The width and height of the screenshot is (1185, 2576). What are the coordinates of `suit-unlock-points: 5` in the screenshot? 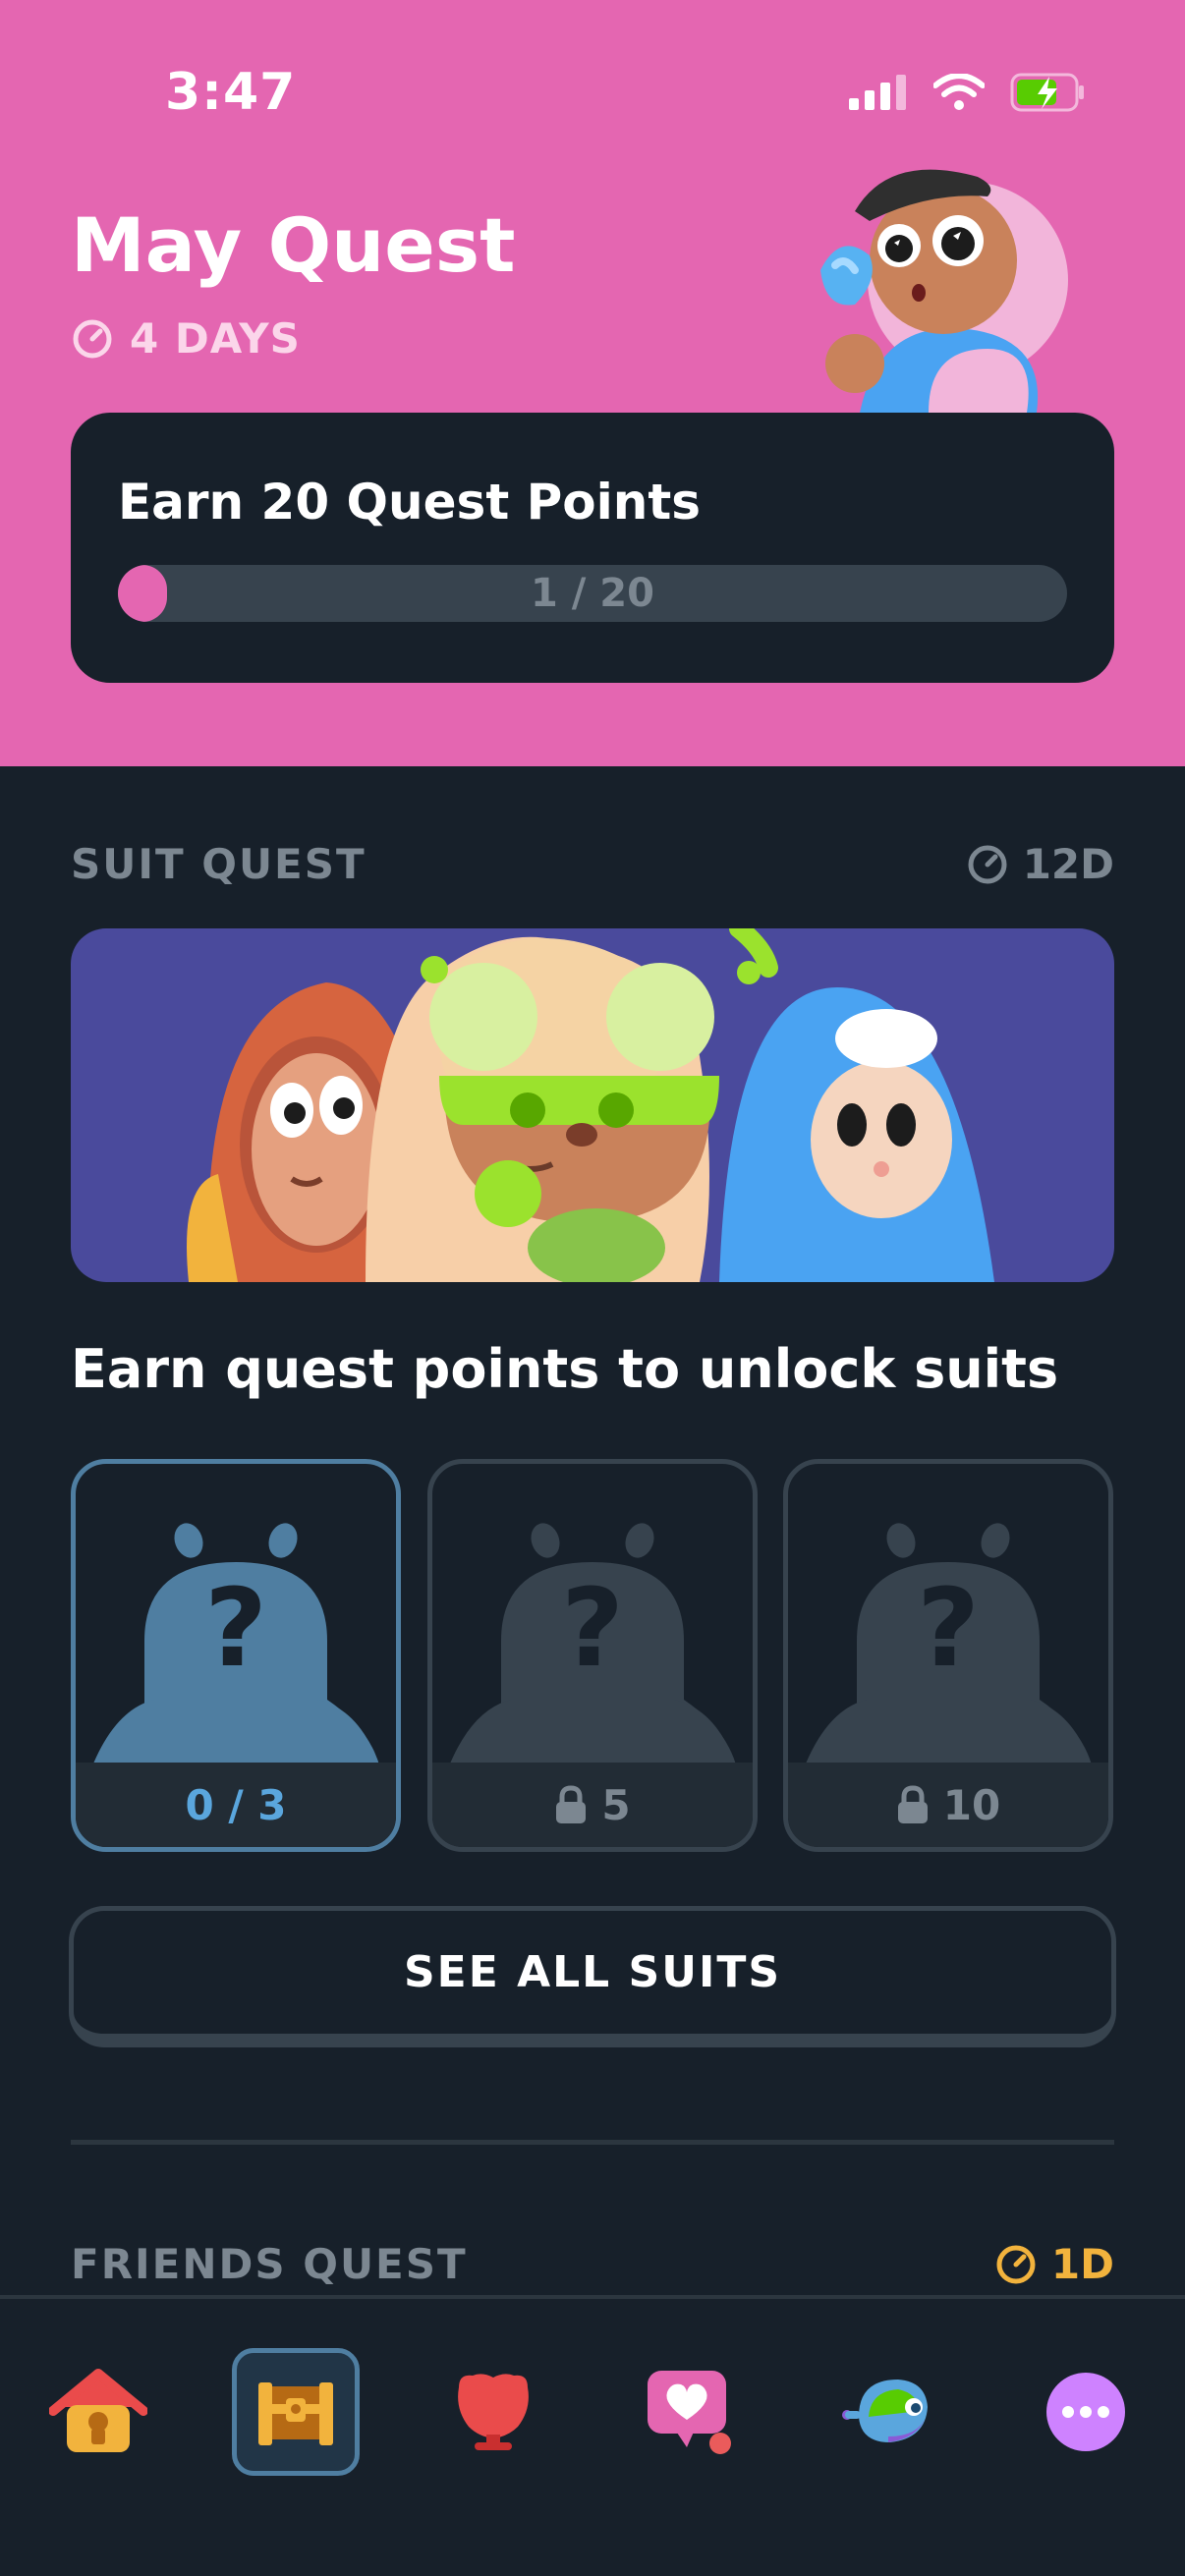 It's located at (616, 1804).